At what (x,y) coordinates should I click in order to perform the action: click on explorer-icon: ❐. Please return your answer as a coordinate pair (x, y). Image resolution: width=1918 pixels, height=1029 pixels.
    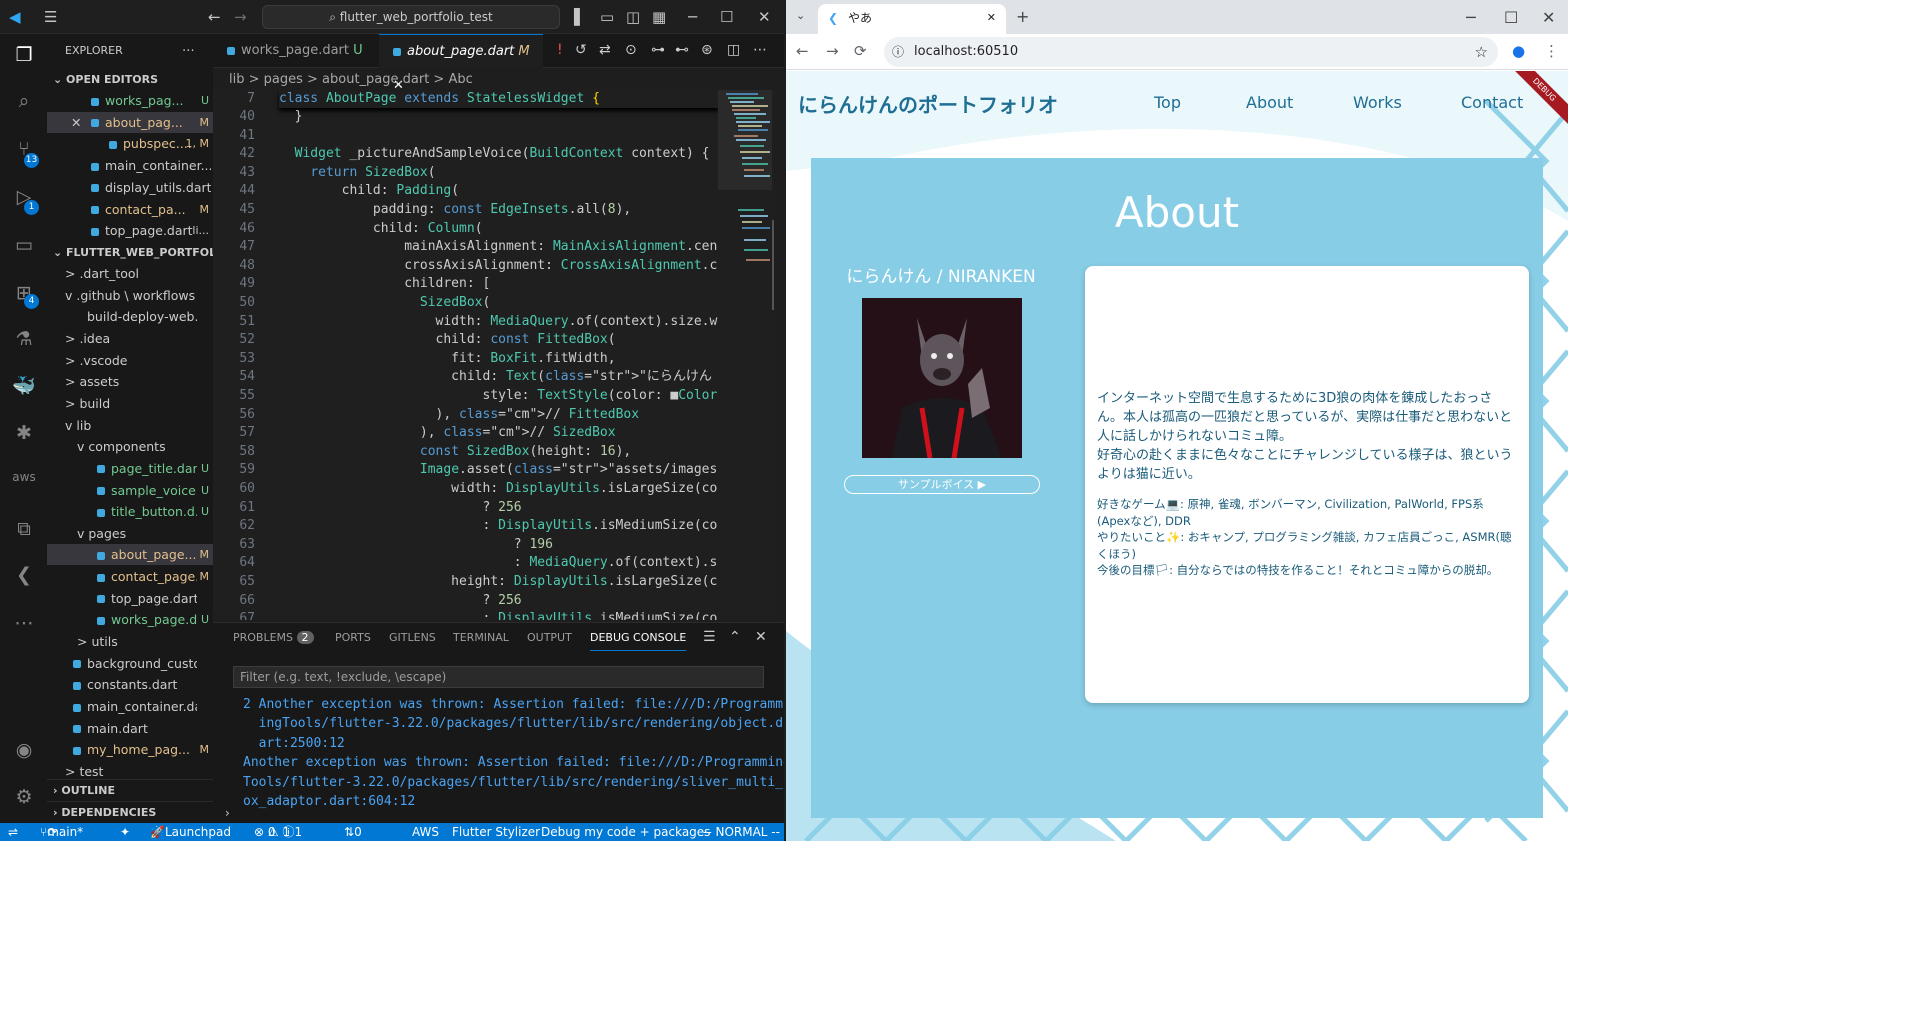
    Looking at the image, I should click on (24, 55).